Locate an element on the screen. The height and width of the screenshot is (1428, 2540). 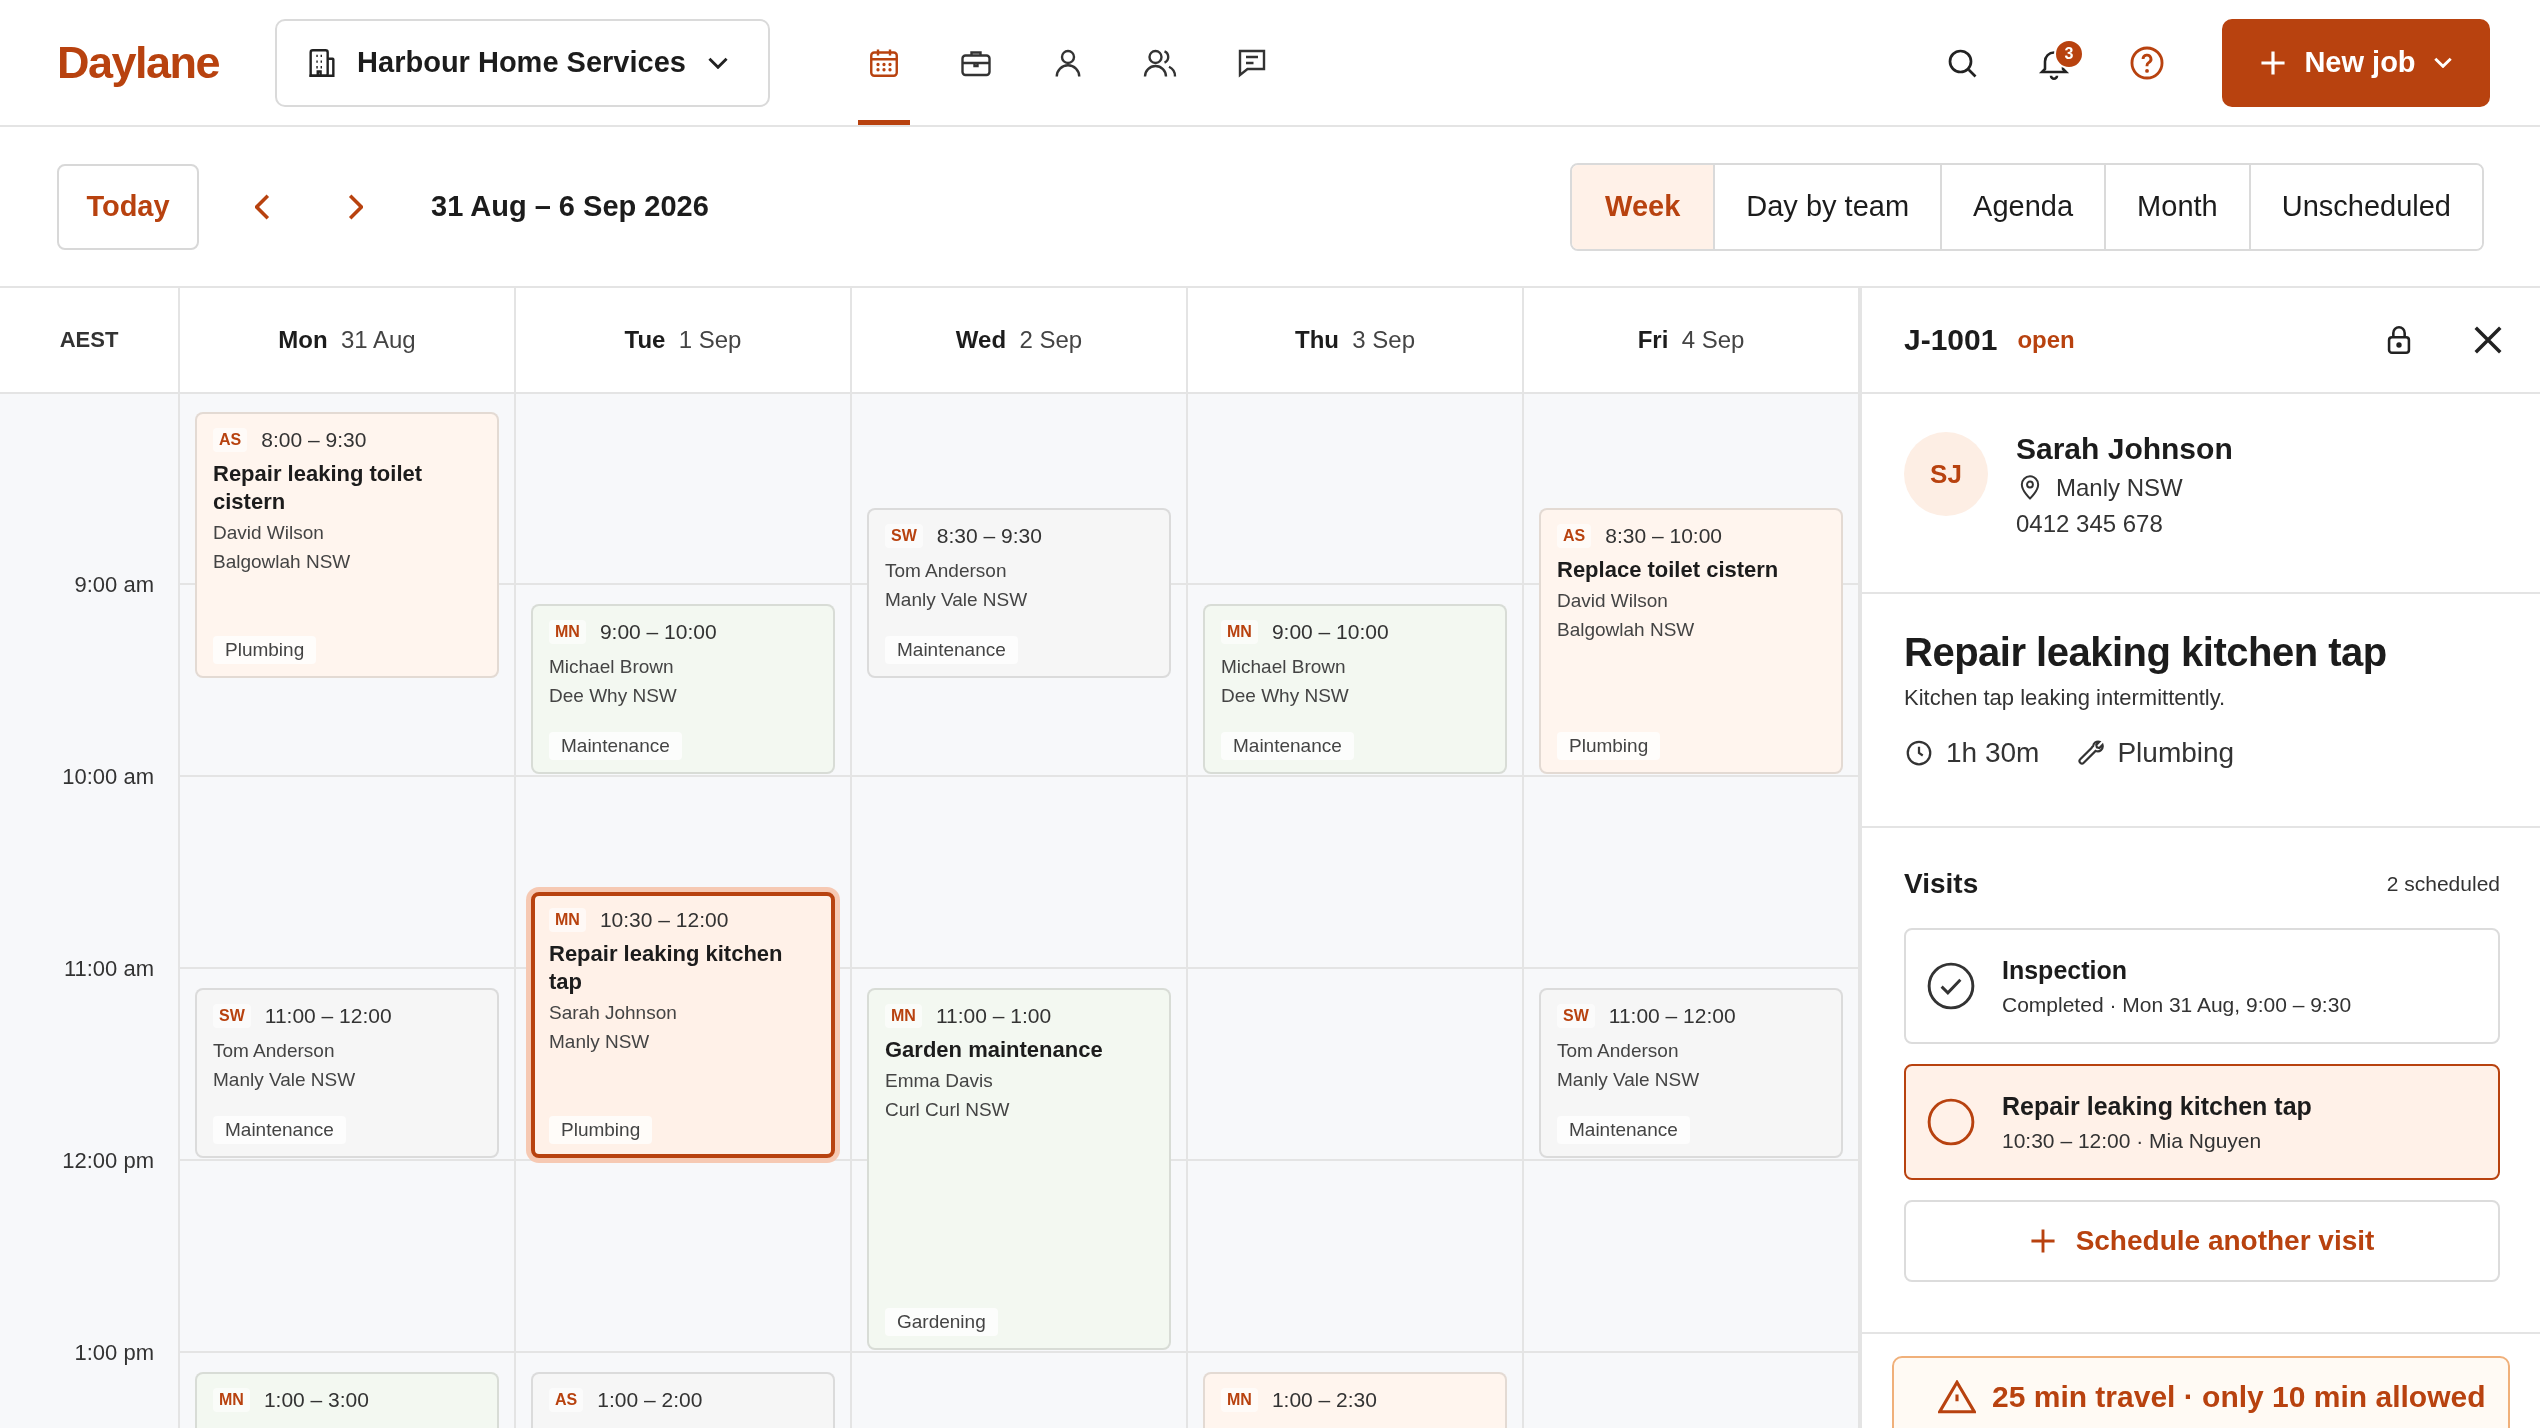
event-time: 1:00 – 3:00 is located at coordinates (316, 1400).